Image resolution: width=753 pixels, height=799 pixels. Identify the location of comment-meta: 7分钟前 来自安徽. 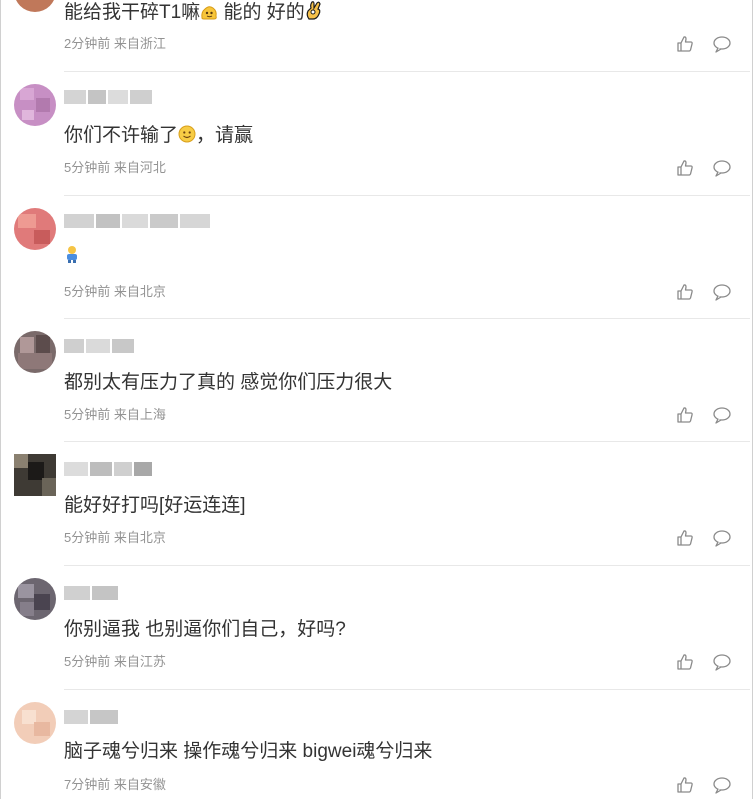
(115, 785).